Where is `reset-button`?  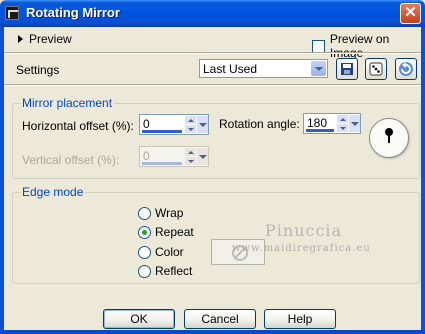 reset-button is located at coordinates (406, 69).